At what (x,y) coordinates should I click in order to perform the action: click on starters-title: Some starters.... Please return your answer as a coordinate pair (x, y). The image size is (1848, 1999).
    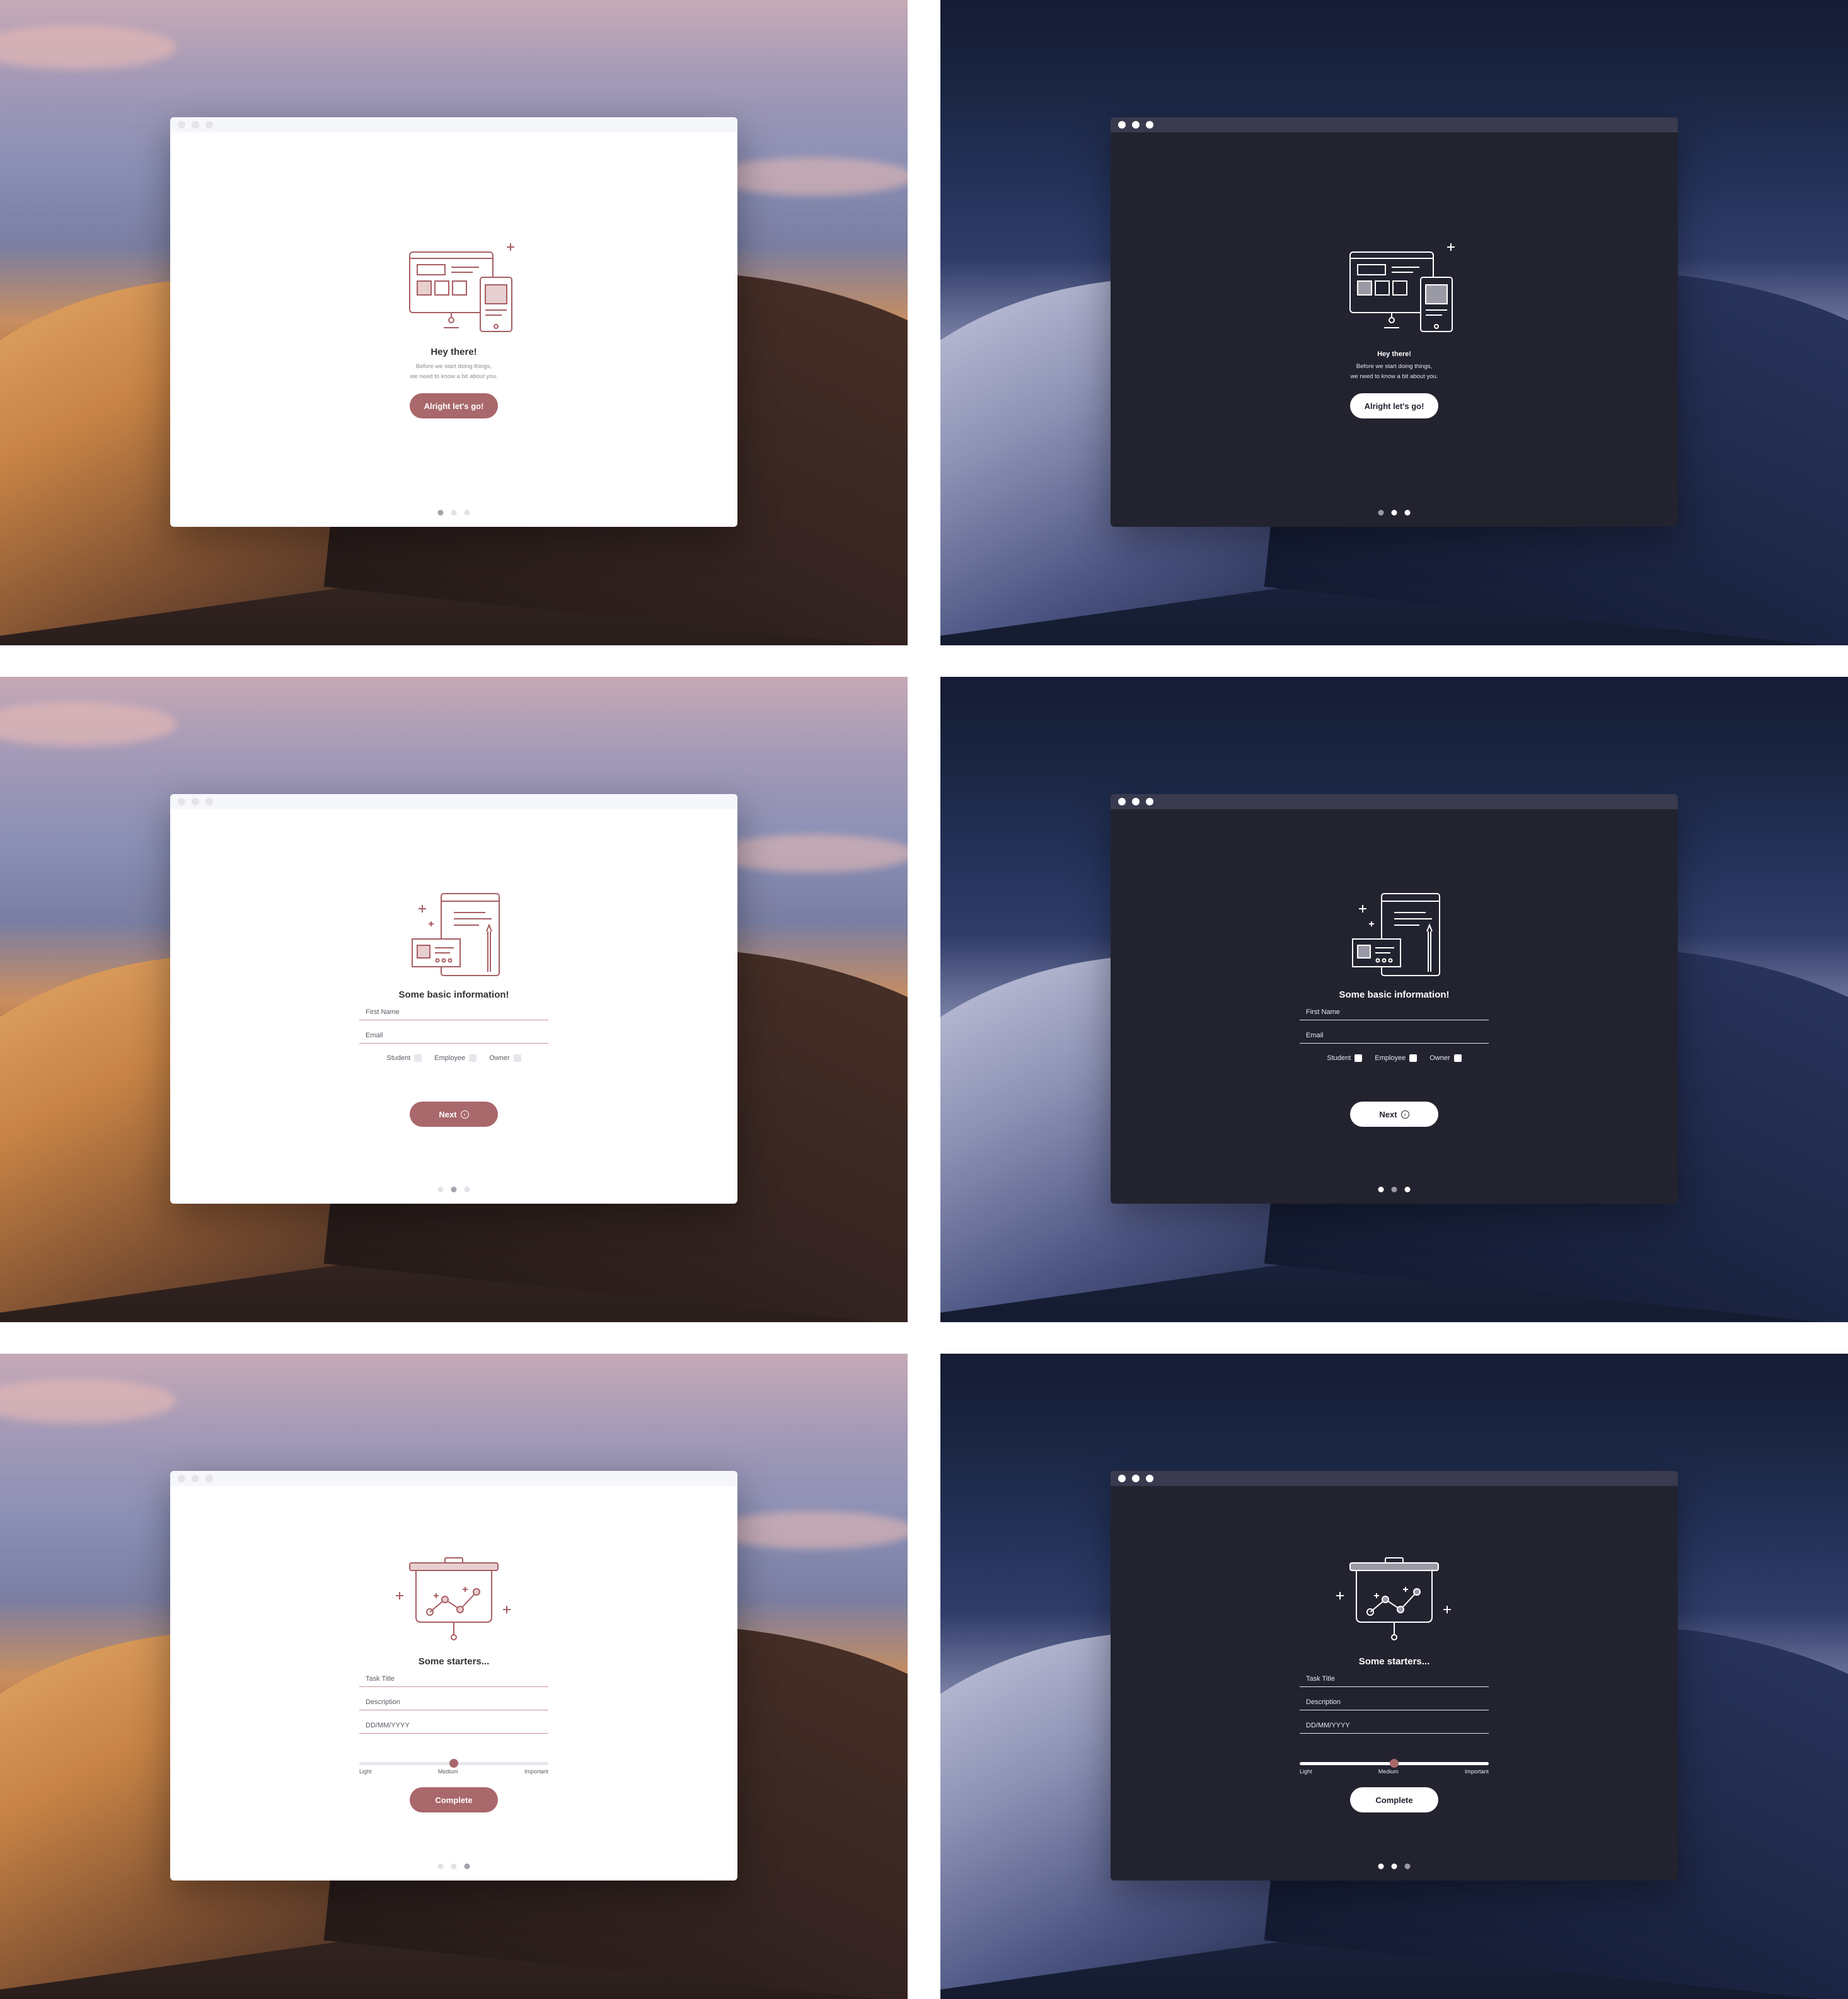
    Looking at the image, I should click on (454, 1661).